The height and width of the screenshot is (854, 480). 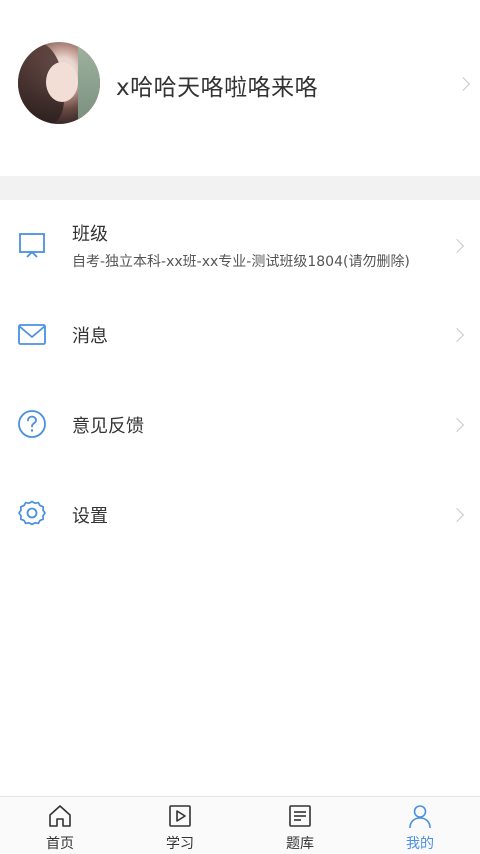 I want to click on tab-label: 我的, so click(x=420, y=844).